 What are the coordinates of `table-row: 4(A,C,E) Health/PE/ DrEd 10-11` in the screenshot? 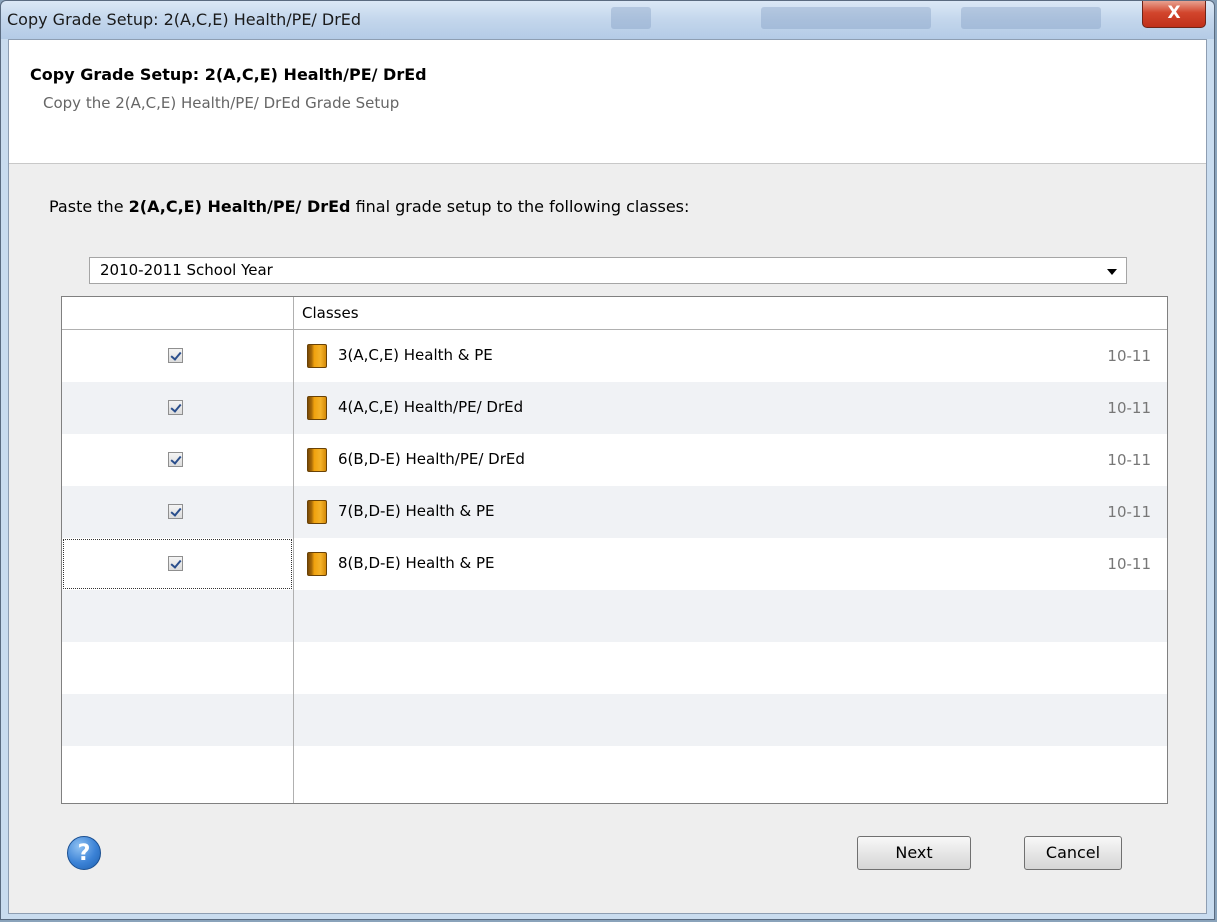 It's located at (614, 408).